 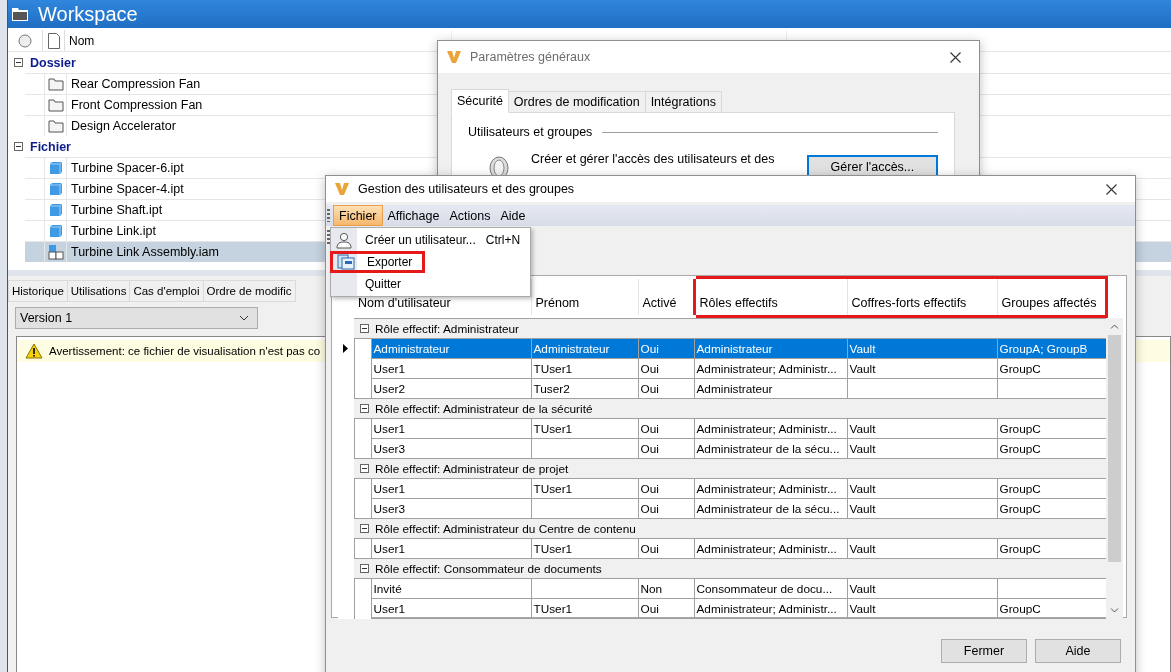 What do you see at coordinates (137, 105) in the screenshot?
I see `file-name: Front Compression Fan` at bounding box center [137, 105].